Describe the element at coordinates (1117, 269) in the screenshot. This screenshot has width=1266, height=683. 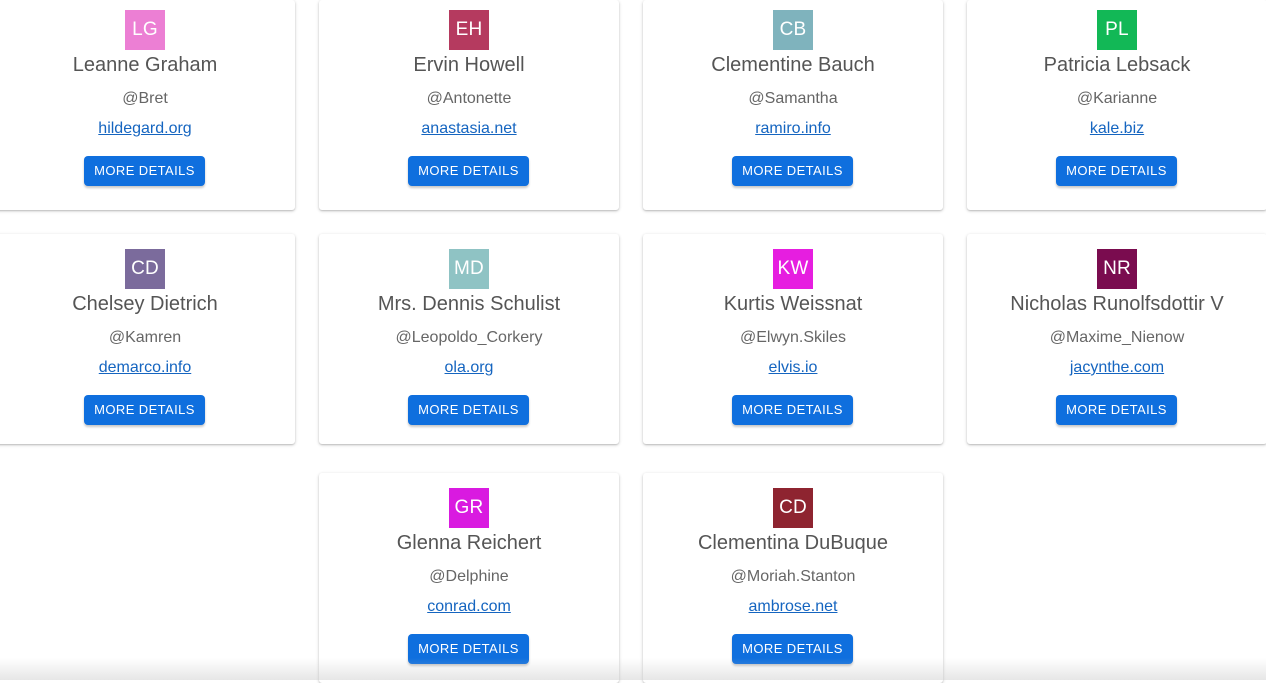
I see `user-avatar: NR` at that location.